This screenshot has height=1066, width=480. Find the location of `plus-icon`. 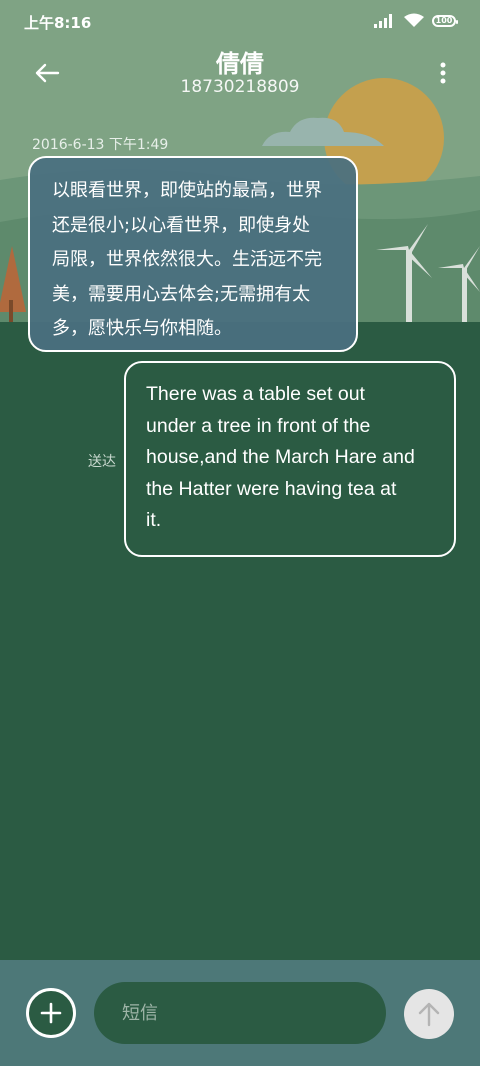

plus-icon is located at coordinates (51, 1013).